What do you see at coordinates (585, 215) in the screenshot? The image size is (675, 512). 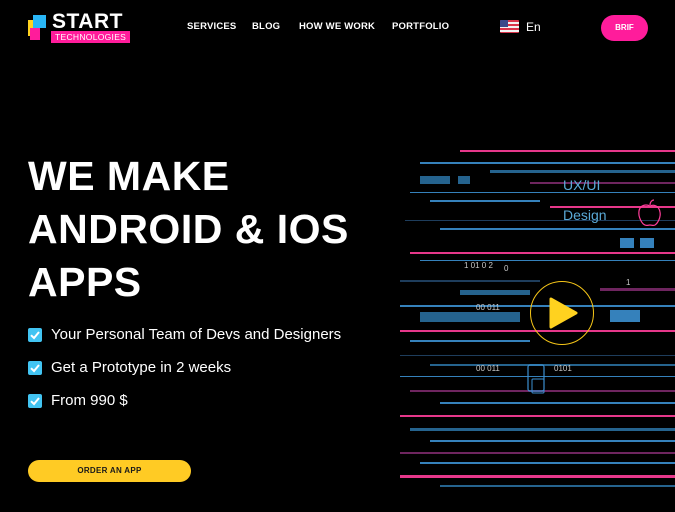 I see `design-label: Design` at bounding box center [585, 215].